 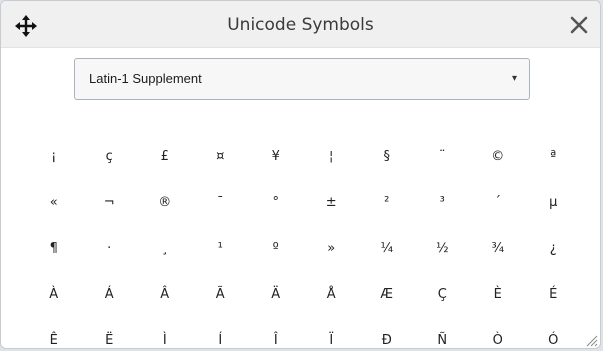 I want to click on symbol-cell: Î, so click(x=276, y=332).